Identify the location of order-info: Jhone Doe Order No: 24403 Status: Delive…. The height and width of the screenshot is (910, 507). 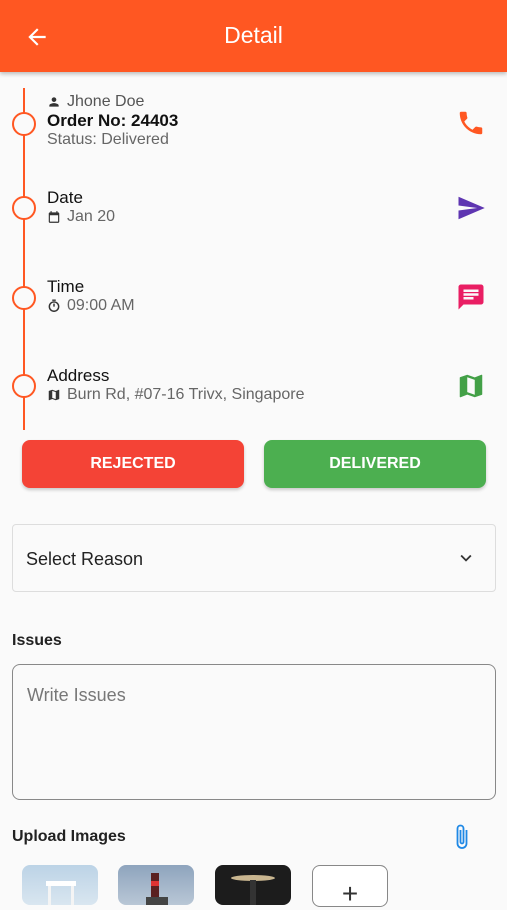
(112, 121).